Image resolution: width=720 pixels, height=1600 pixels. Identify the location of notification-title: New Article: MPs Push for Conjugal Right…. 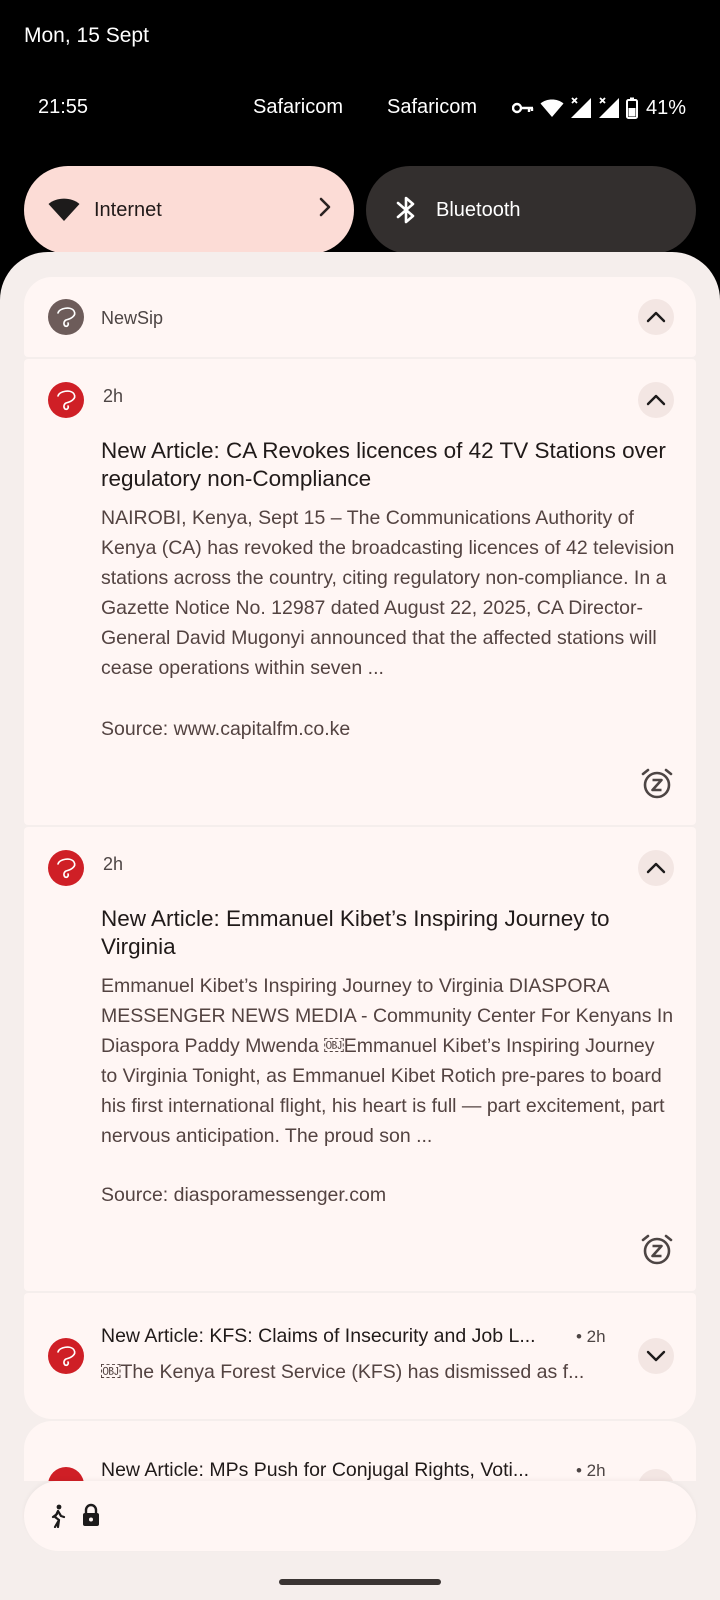
(315, 1470).